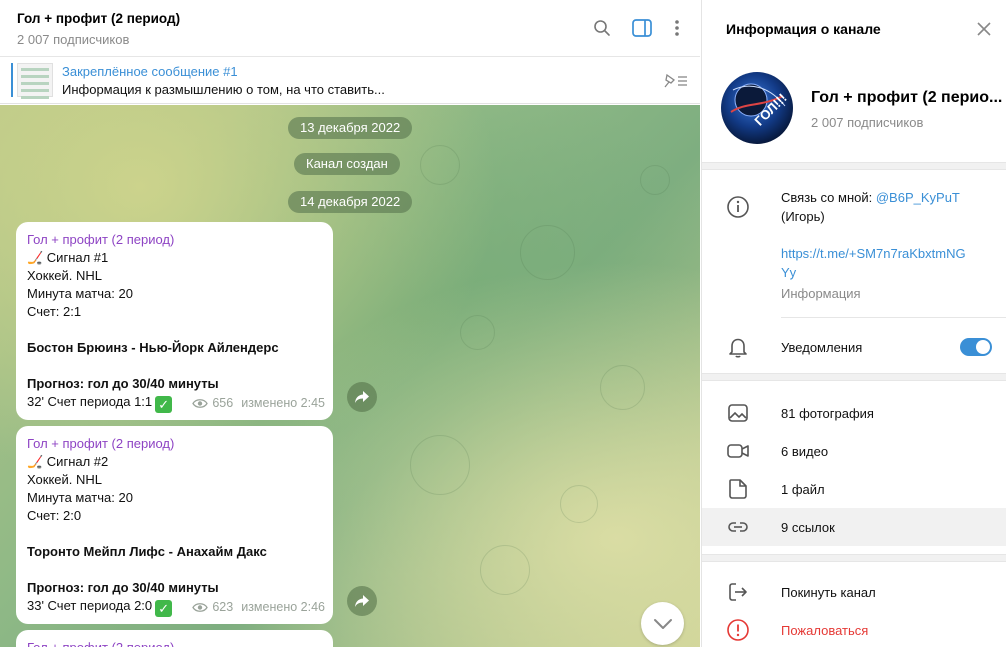 The width and height of the screenshot is (1006, 647). I want to click on edited-time: изменено 2:46, so click(283, 607).